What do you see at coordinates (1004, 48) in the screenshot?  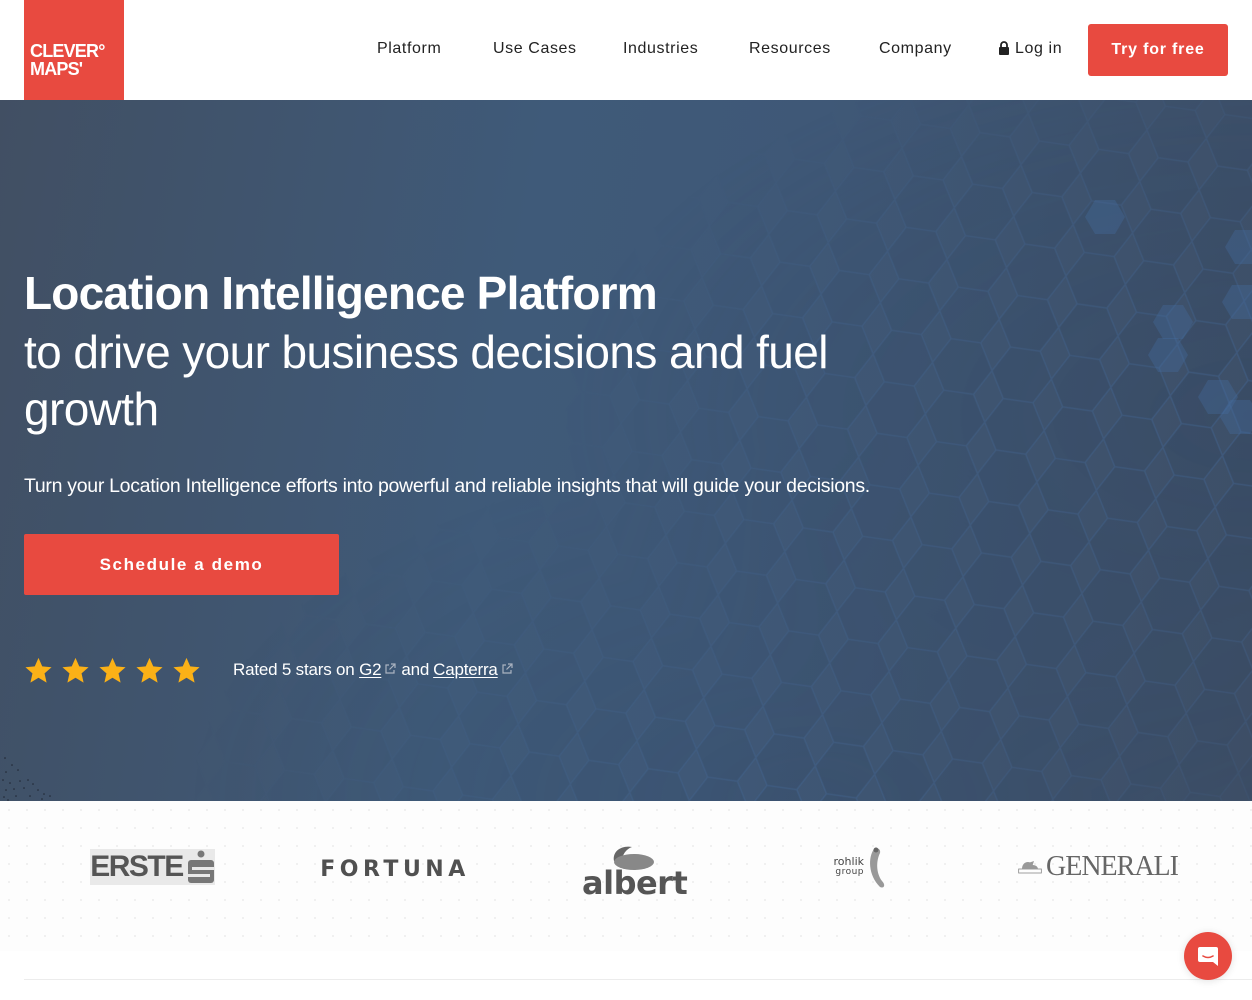 I see `lock-icon` at bounding box center [1004, 48].